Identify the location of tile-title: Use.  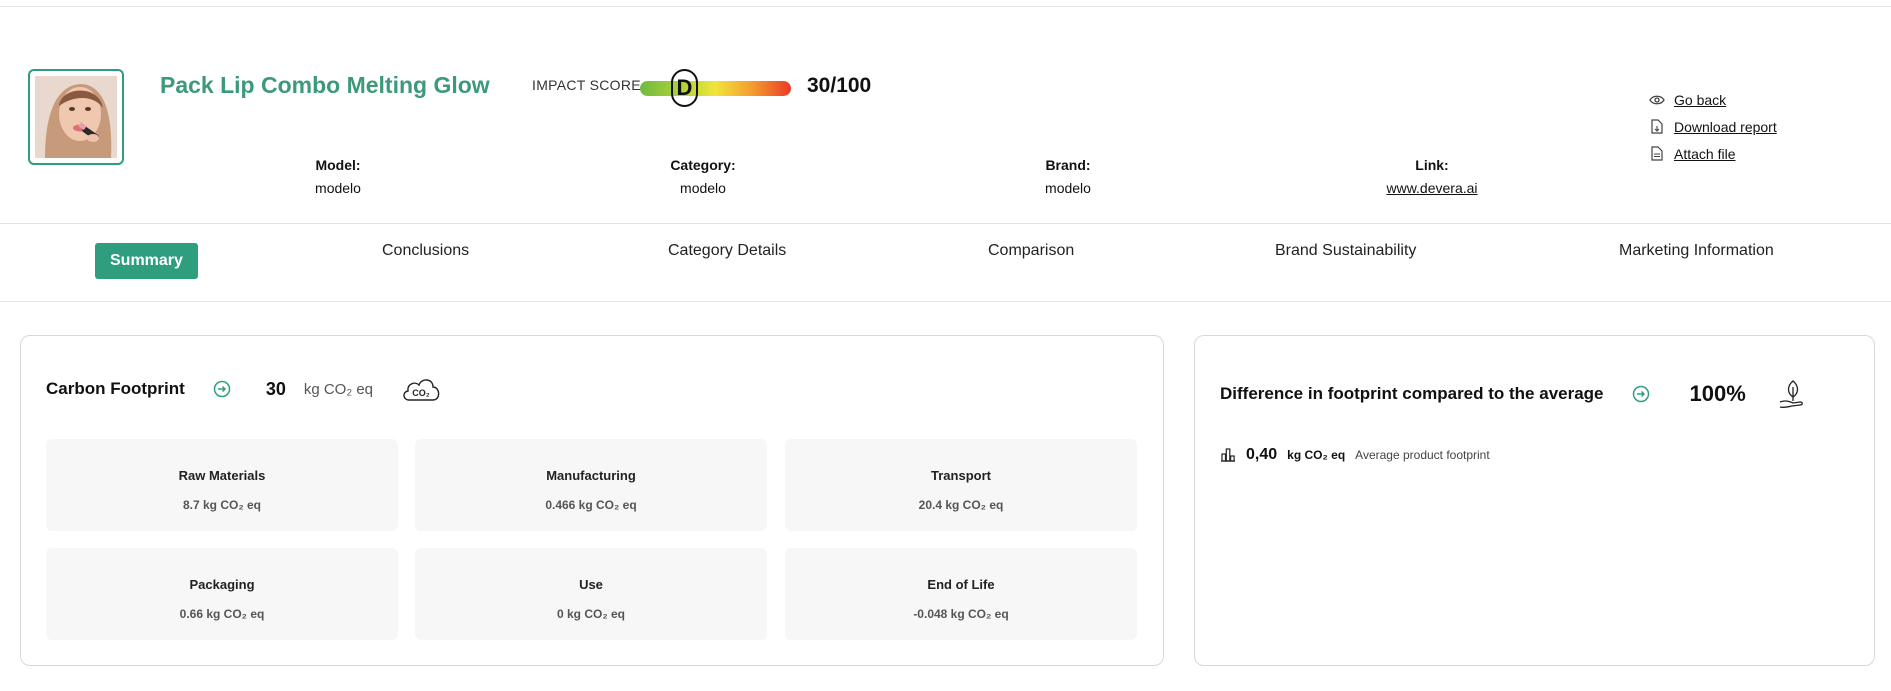
(591, 584).